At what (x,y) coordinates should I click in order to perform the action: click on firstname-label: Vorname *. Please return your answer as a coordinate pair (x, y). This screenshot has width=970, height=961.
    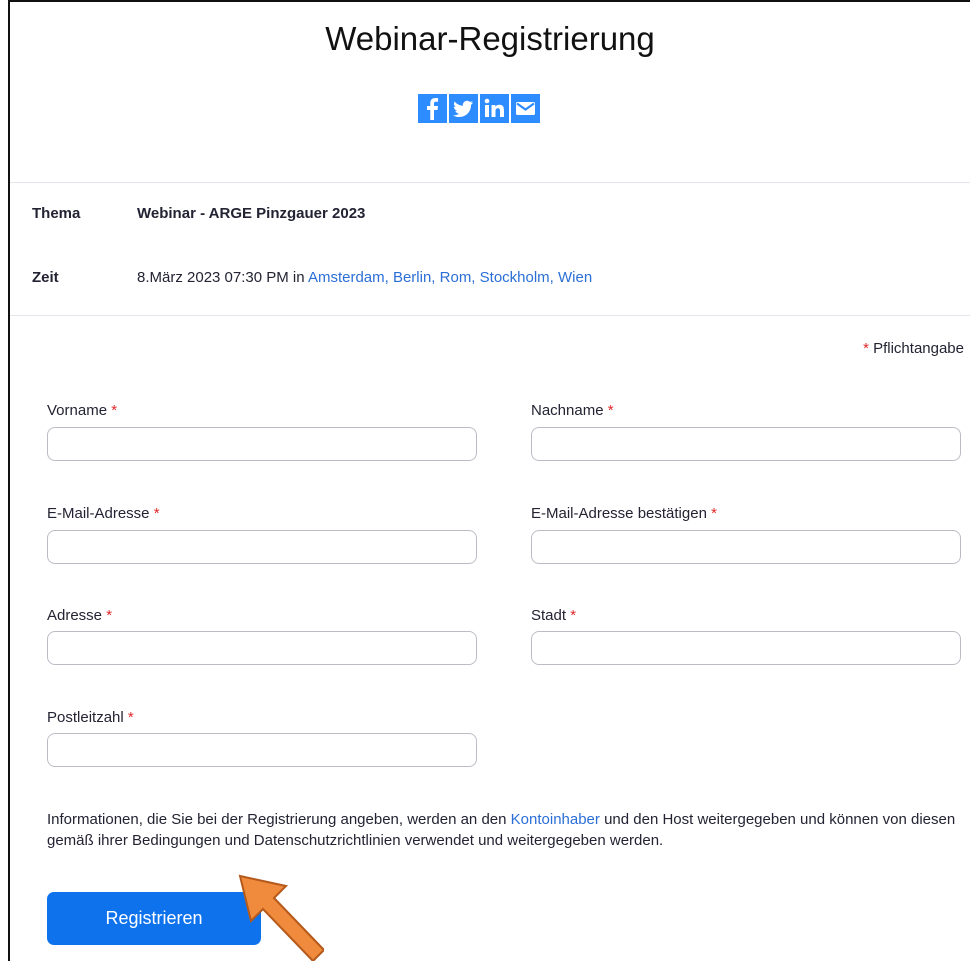
    Looking at the image, I should click on (82, 410).